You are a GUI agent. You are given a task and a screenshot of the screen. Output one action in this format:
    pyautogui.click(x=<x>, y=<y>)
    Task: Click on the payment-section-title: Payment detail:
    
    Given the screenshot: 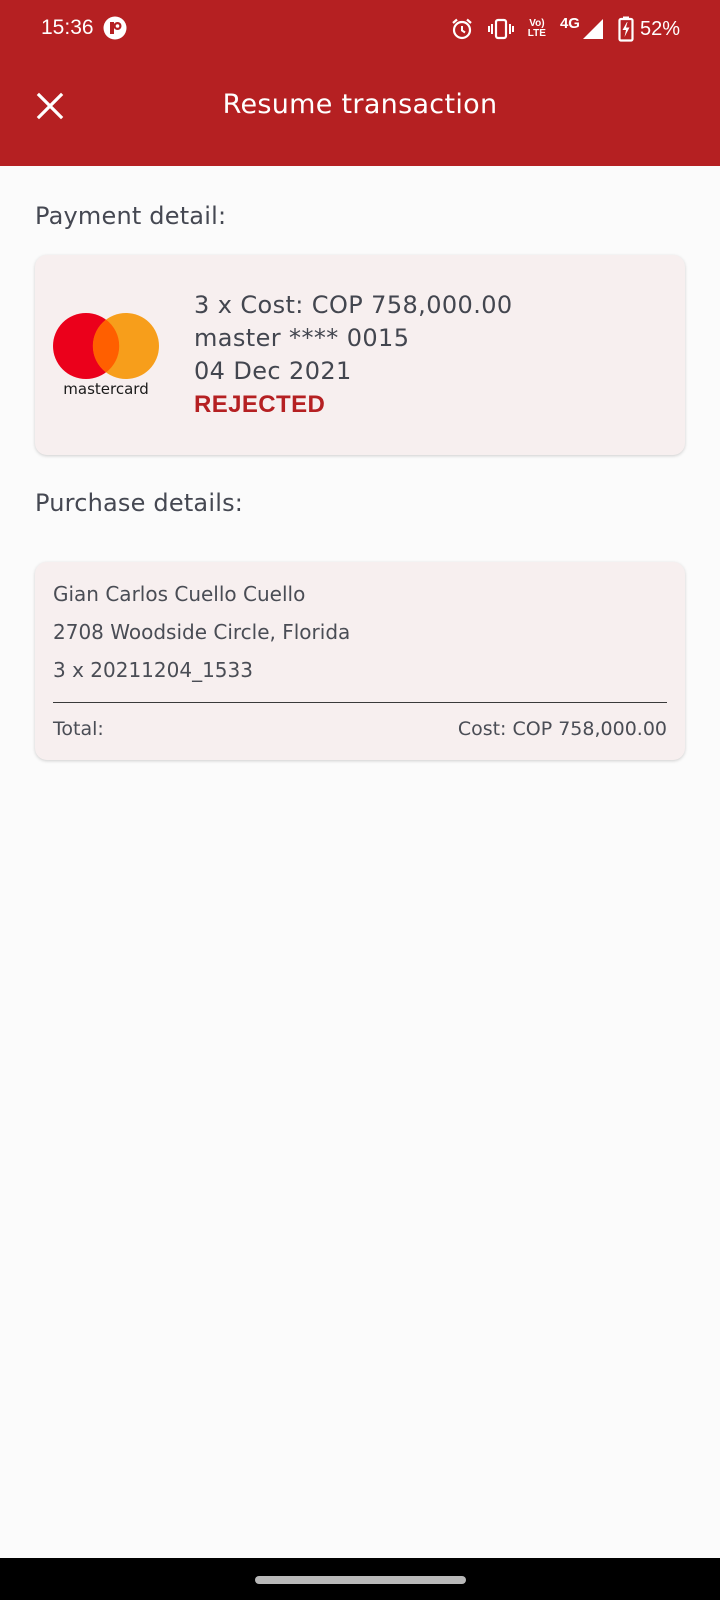 What is the action you would take?
    pyautogui.click(x=131, y=216)
    